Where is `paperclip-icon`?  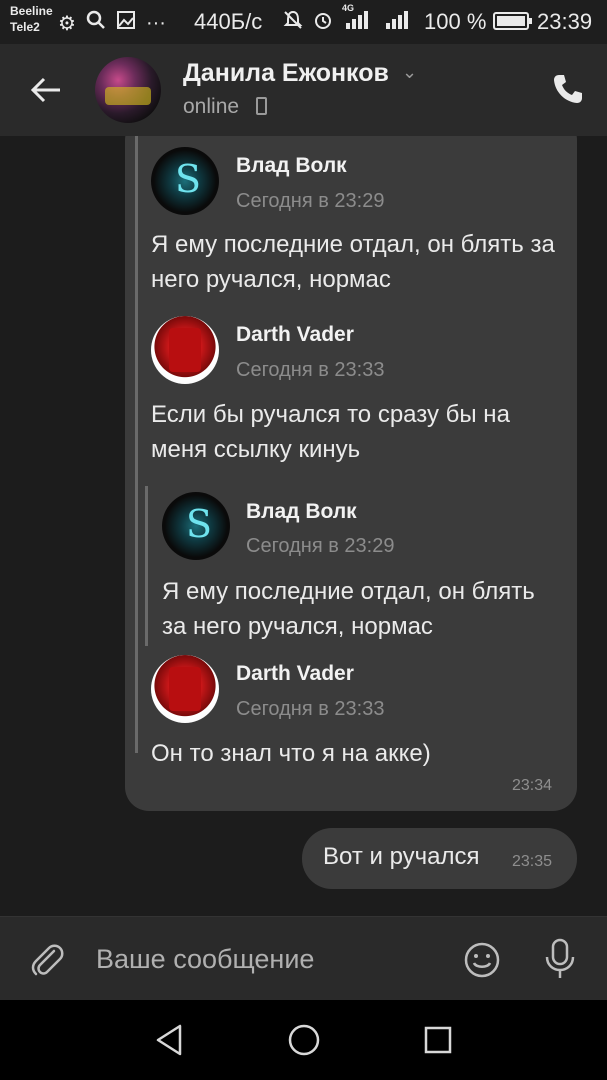 paperclip-icon is located at coordinates (47, 960).